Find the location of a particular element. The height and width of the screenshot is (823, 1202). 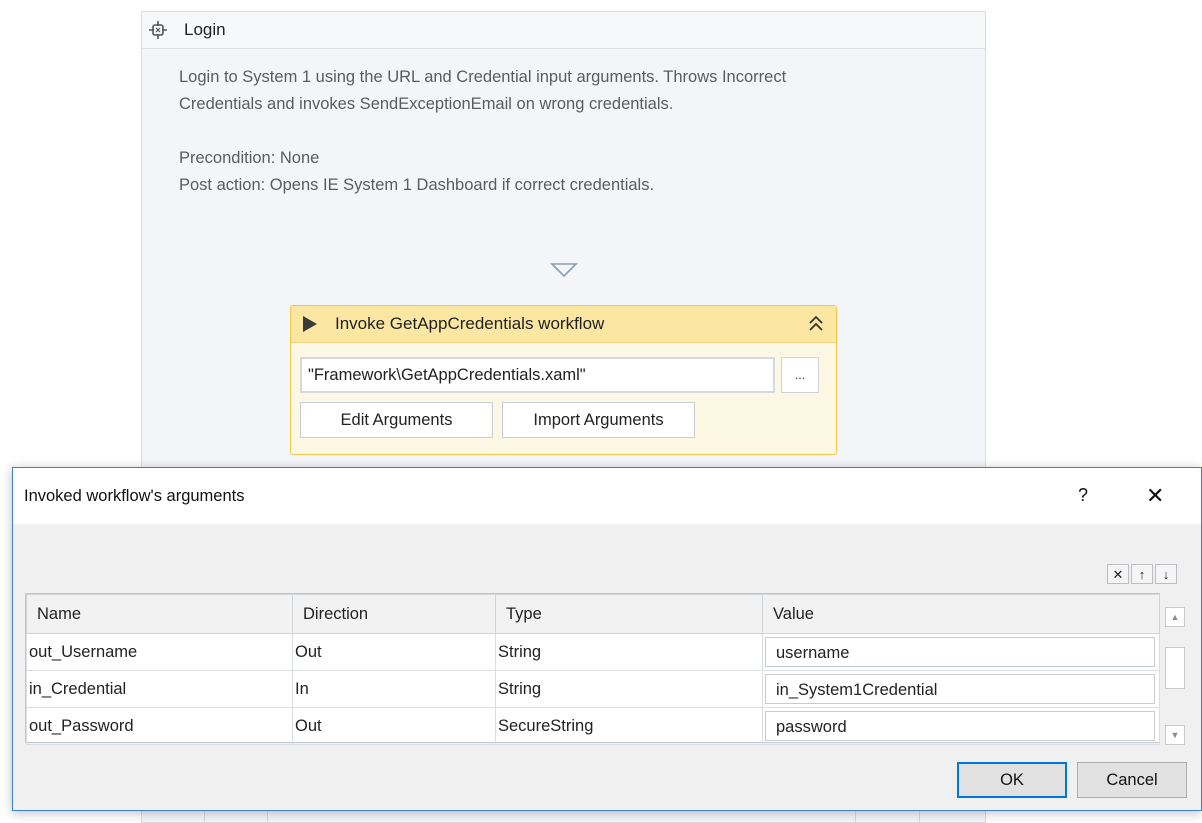

table-row: out_Username Out String username is located at coordinates (593, 652).